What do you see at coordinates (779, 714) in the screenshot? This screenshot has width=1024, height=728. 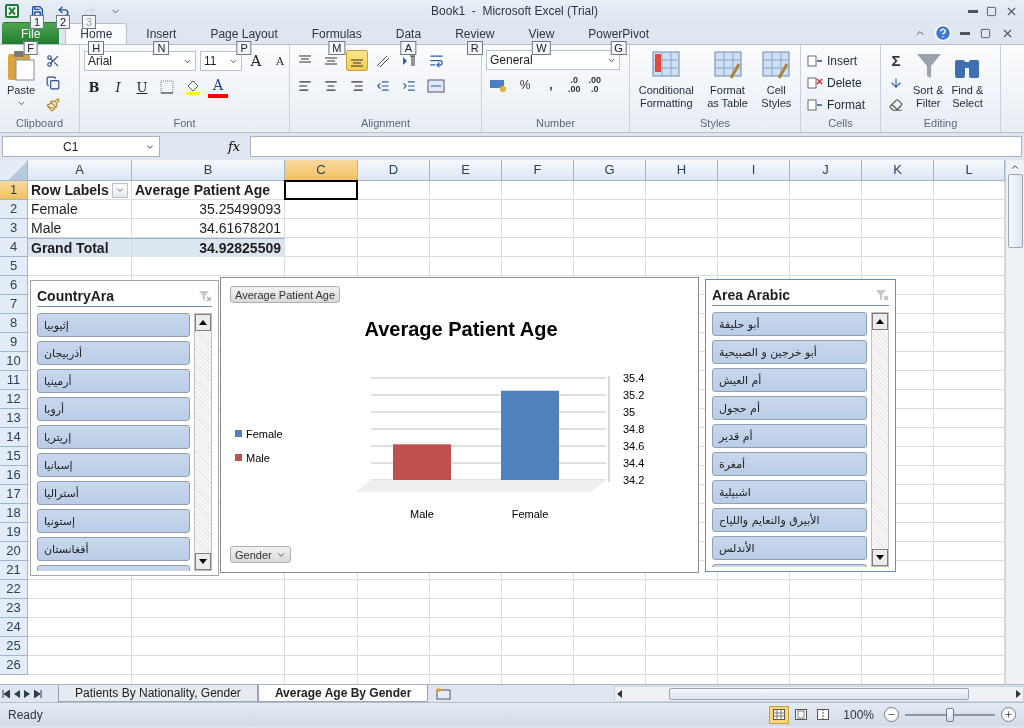 I see `normal-view-button` at bounding box center [779, 714].